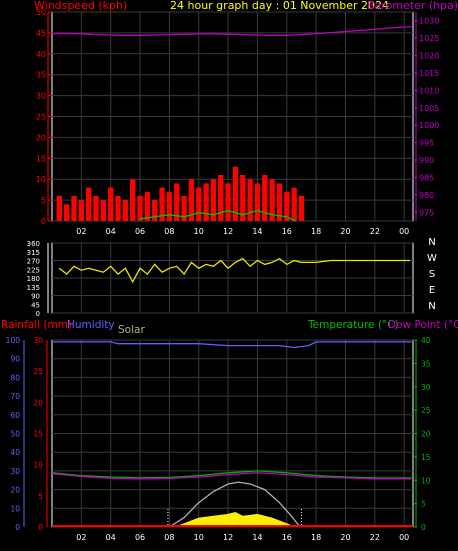 The height and width of the screenshot is (551, 458). What do you see at coordinates (316, 537) in the screenshot?
I see `x-tick-label: 18` at bounding box center [316, 537].